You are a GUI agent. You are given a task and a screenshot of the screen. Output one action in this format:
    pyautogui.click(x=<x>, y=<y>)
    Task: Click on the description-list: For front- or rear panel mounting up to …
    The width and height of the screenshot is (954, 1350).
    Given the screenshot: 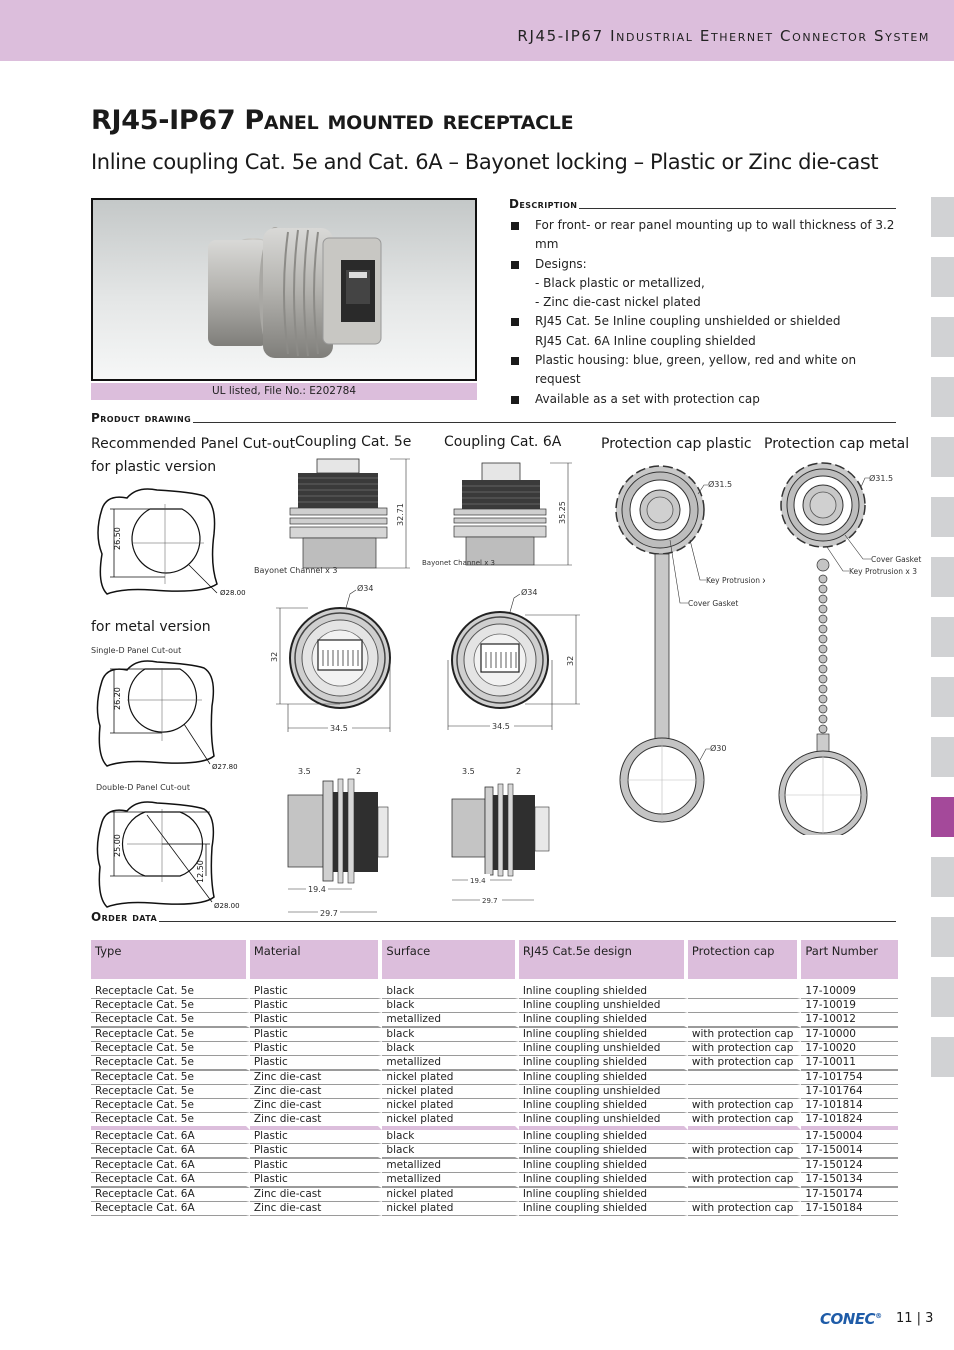 What is the action you would take?
    pyautogui.click(x=706, y=312)
    